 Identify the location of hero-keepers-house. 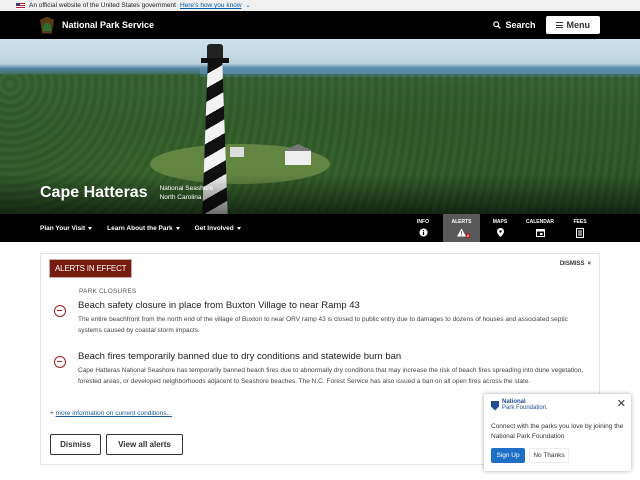
(298, 154).